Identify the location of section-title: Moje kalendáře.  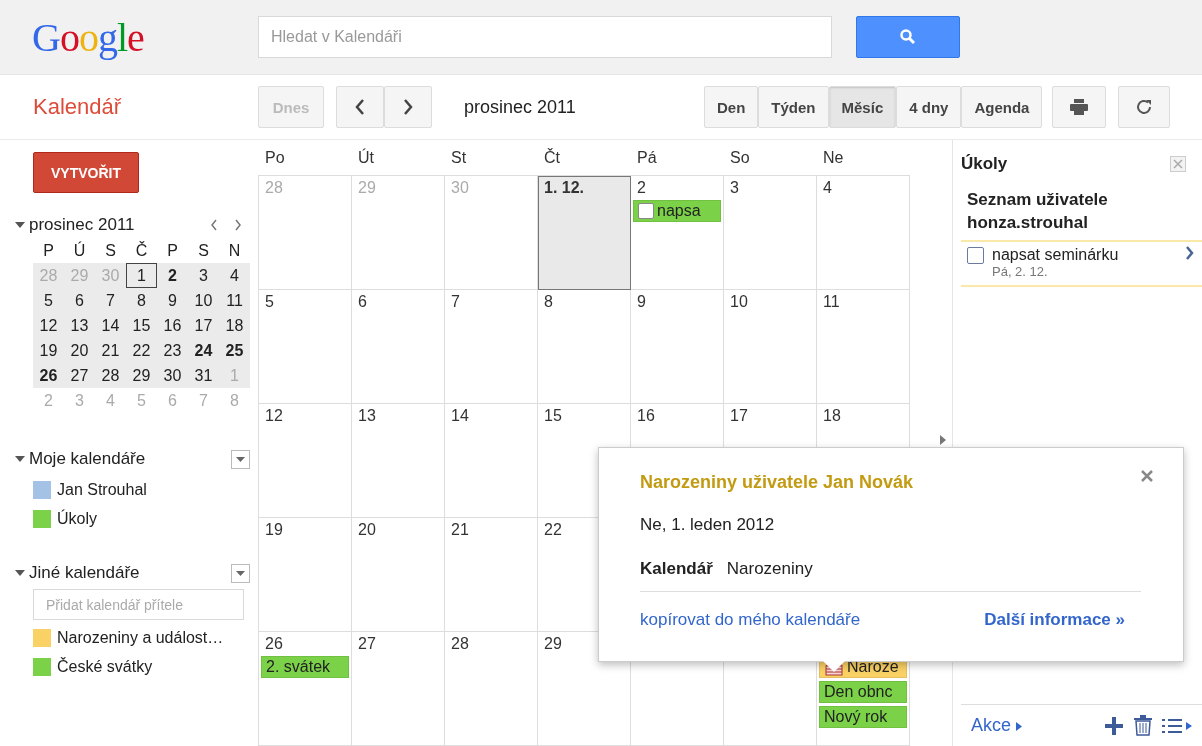
(130, 459).